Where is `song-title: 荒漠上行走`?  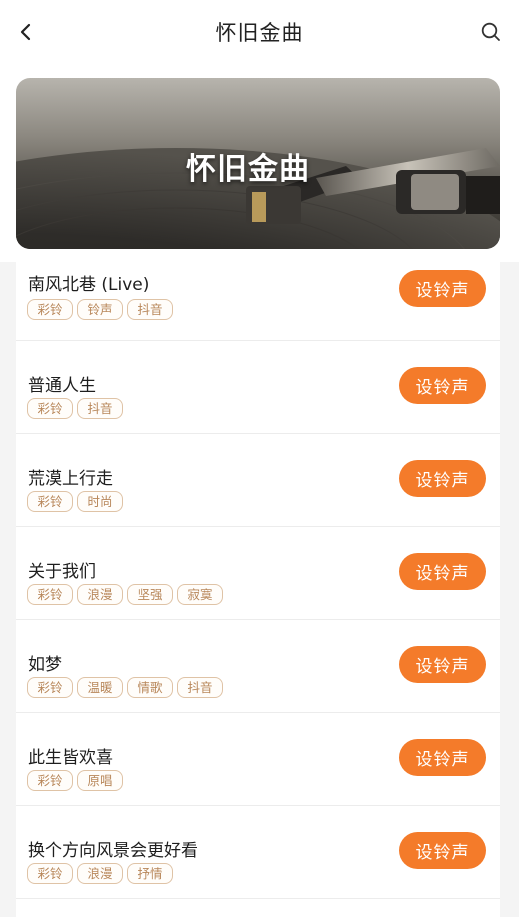
song-title: 荒漠上行走 is located at coordinates (70, 479).